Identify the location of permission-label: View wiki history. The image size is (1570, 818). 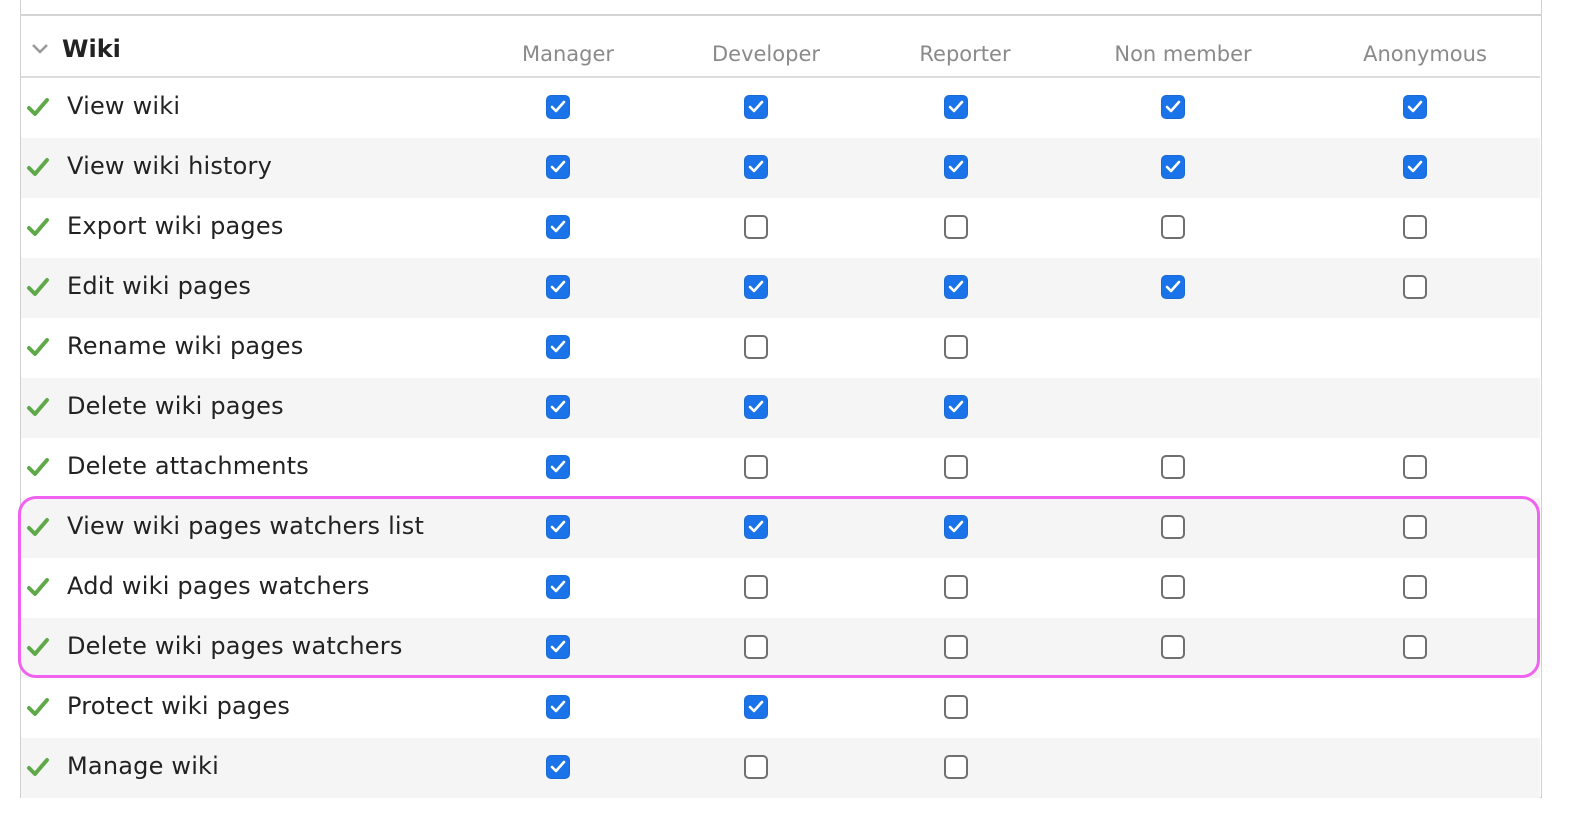
(170, 166).